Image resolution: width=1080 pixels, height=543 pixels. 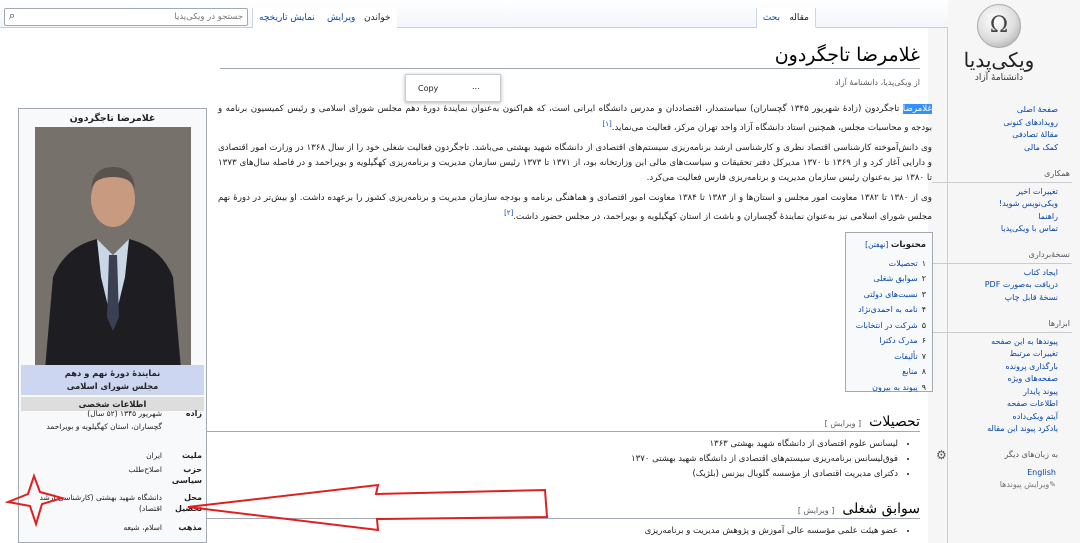 I want to click on toc-item: ۶ مدرک دکترا, so click(x=889, y=341).